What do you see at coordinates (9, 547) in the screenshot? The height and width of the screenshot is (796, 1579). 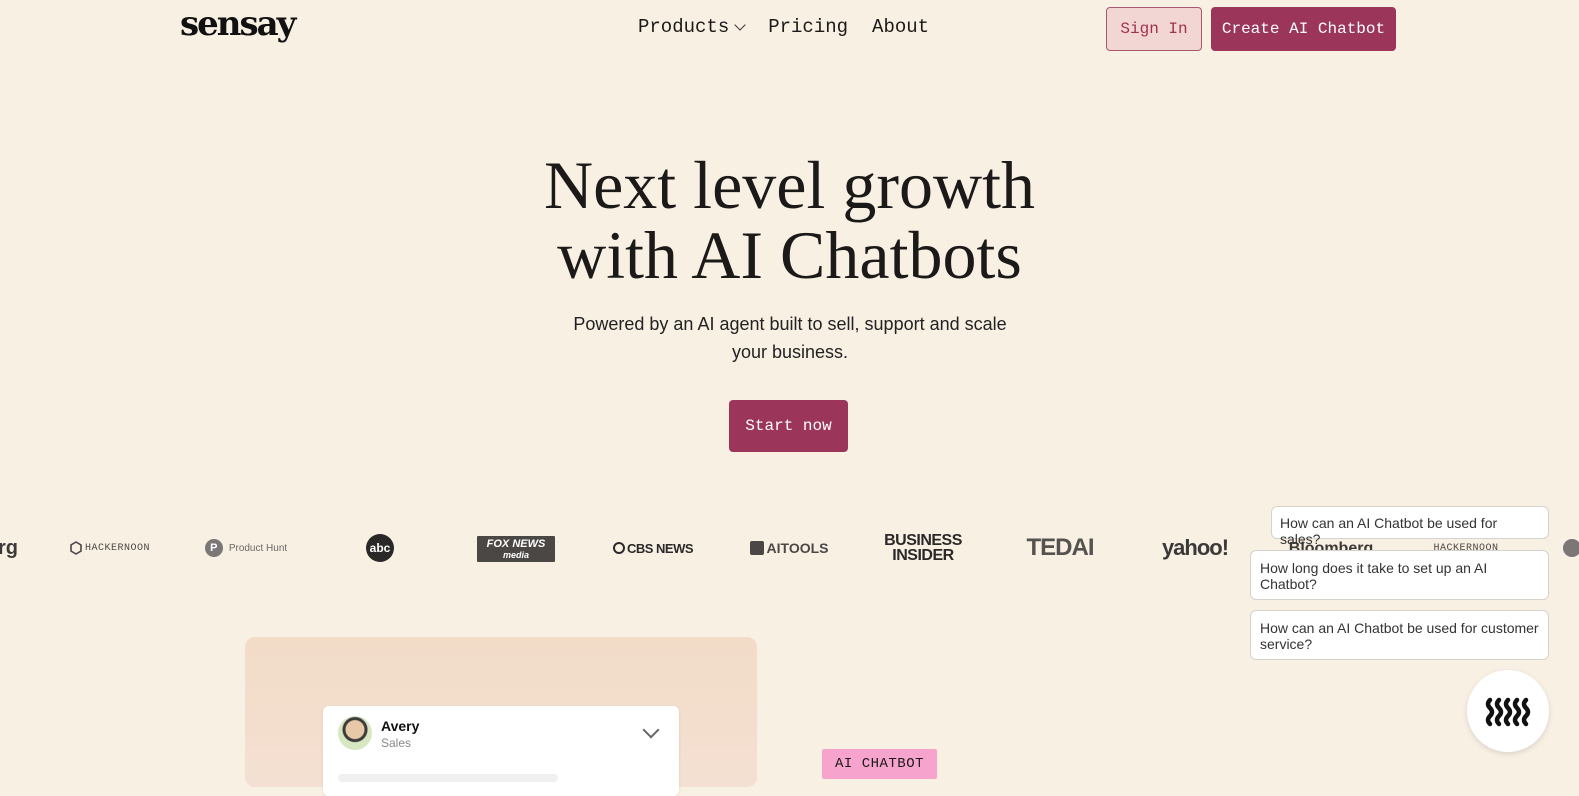 I see `bloomberg-logo-partial: rg` at bounding box center [9, 547].